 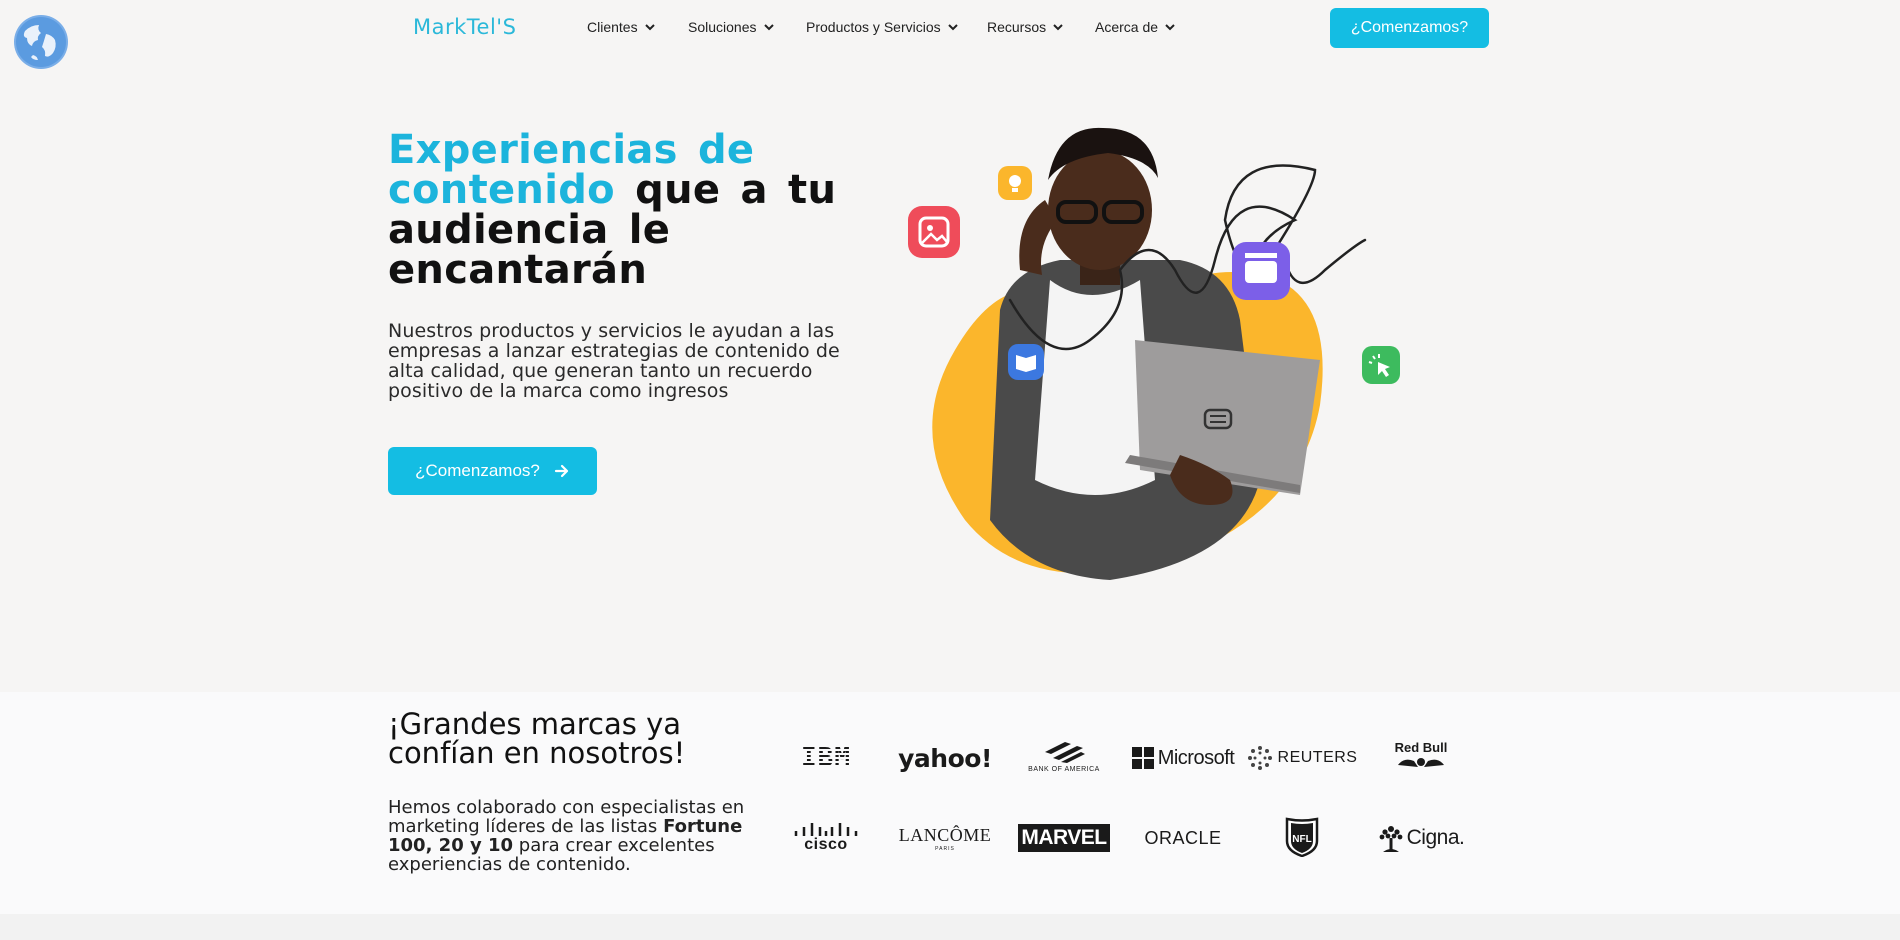 I want to click on cigna-tree-icon, so click(x=1391, y=839).